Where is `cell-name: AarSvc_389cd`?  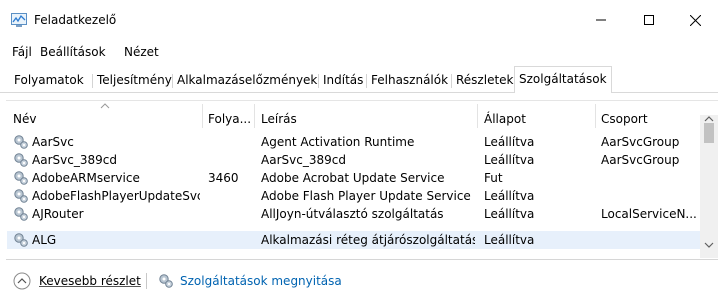 cell-name: AarSvc_389cd is located at coordinates (74, 160).